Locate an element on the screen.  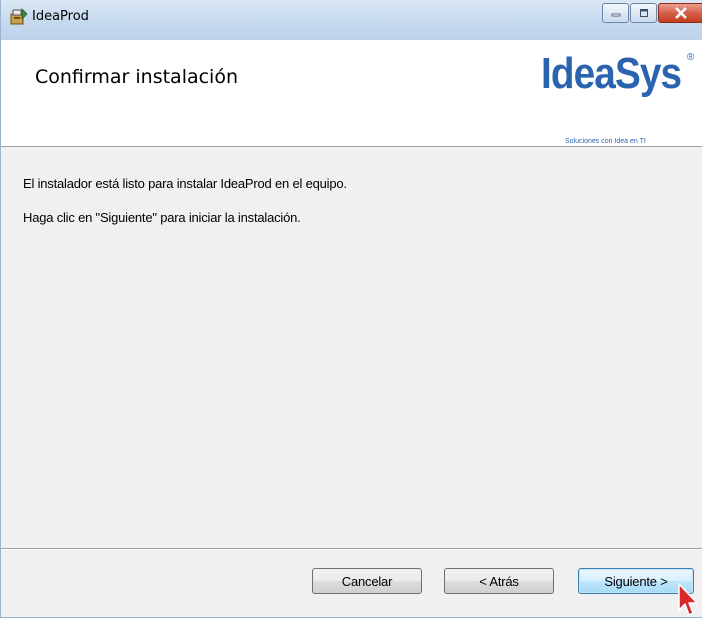
logo-wordmark-idea: Idea is located at coordinates (578, 73).